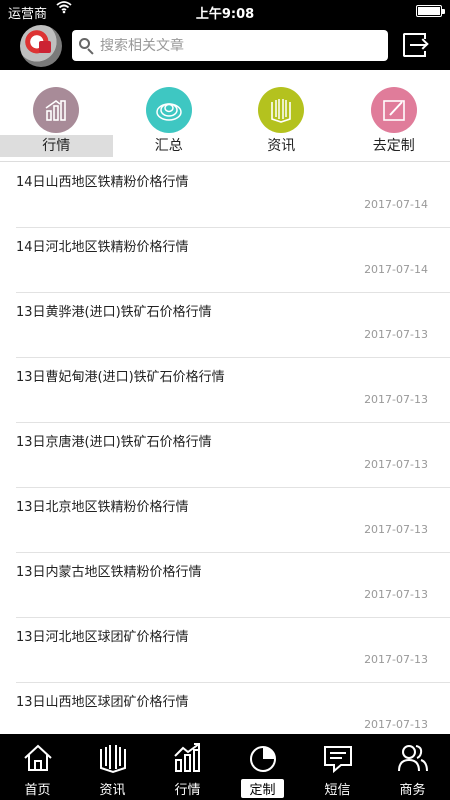 The image size is (450, 800). I want to click on list-item: 13日京唐港(进口)铁矿石价格行情 2017-07-13, so click(233, 455).